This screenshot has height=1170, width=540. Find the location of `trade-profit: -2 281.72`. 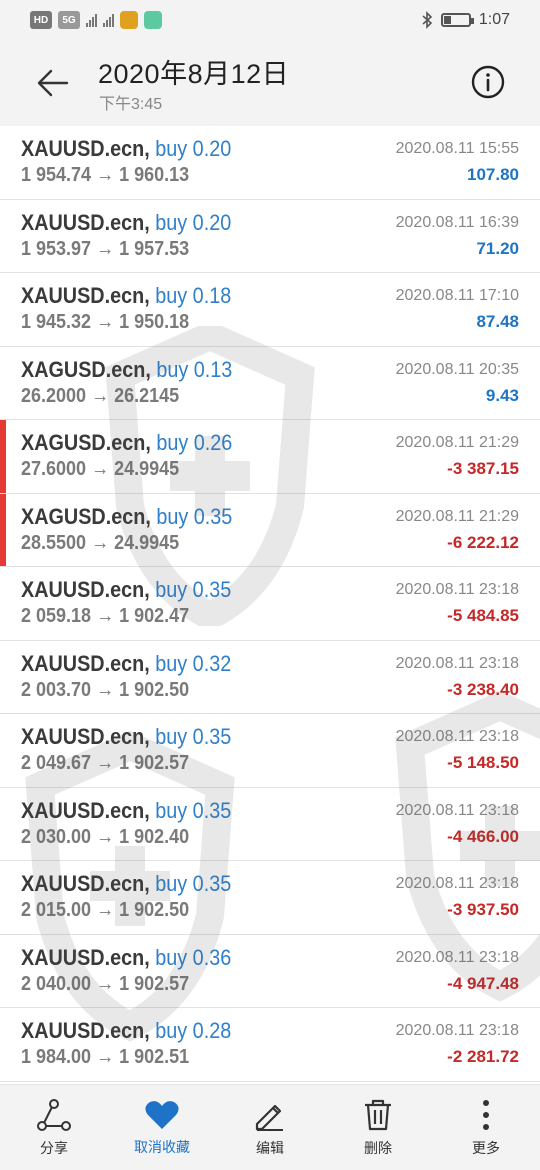

trade-profit: -2 281.72 is located at coordinates (483, 1056).